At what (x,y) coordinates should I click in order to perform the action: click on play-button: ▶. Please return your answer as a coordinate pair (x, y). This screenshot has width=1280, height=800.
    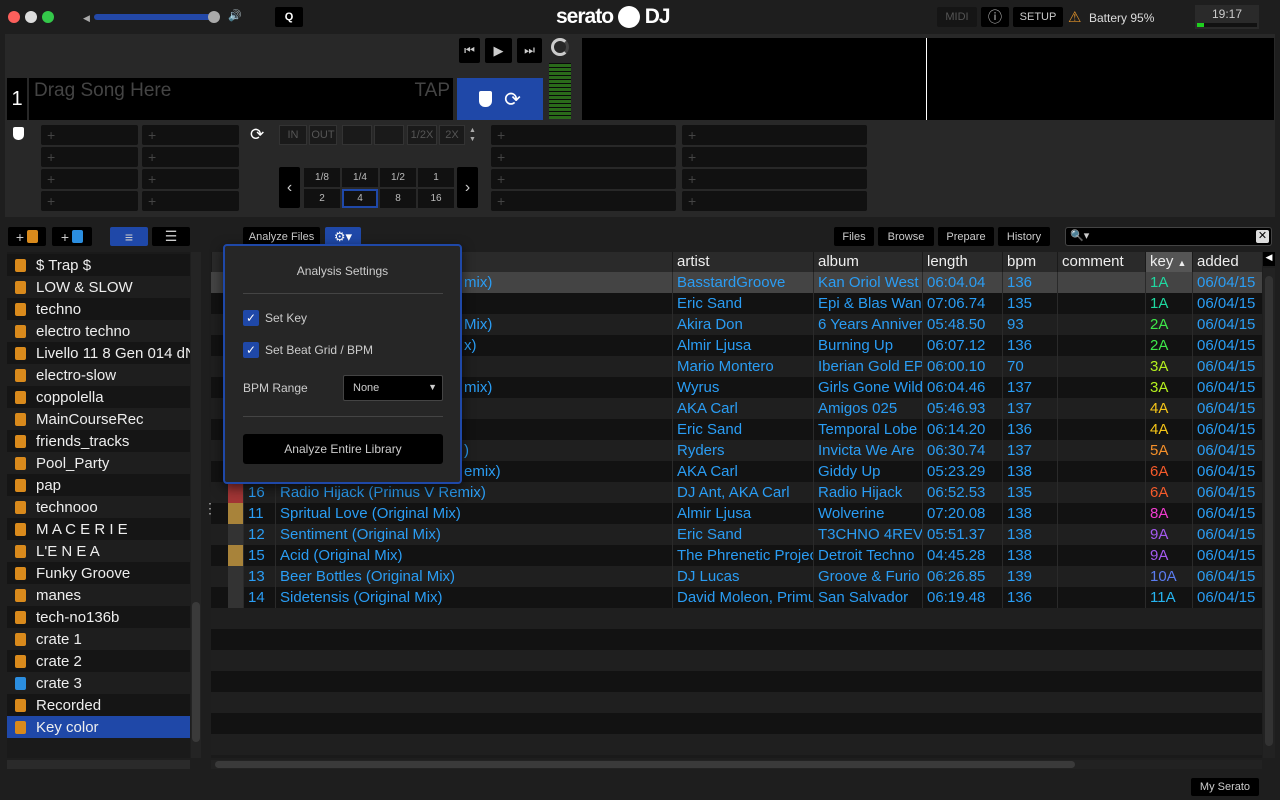
    Looking at the image, I should click on (498, 50).